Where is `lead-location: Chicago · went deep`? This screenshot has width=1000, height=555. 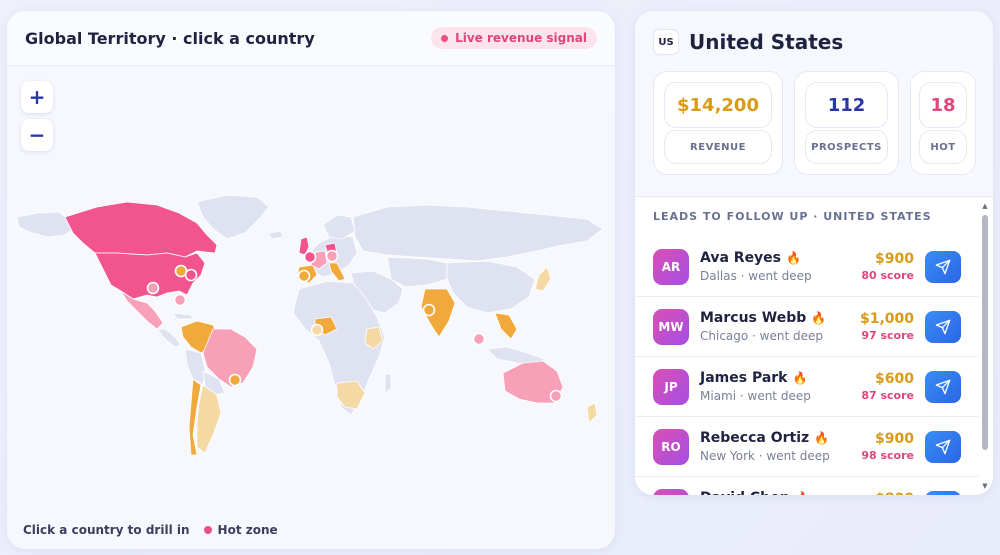
lead-location: Chicago · went deep is located at coordinates (761, 336).